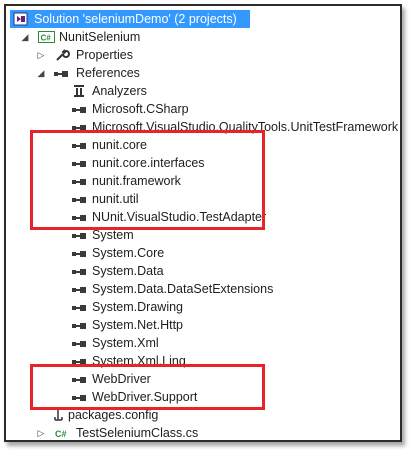 The height and width of the screenshot is (450, 409). Describe the element at coordinates (156, 325) in the screenshot. I see `reference-item: System.Net.Http` at that location.